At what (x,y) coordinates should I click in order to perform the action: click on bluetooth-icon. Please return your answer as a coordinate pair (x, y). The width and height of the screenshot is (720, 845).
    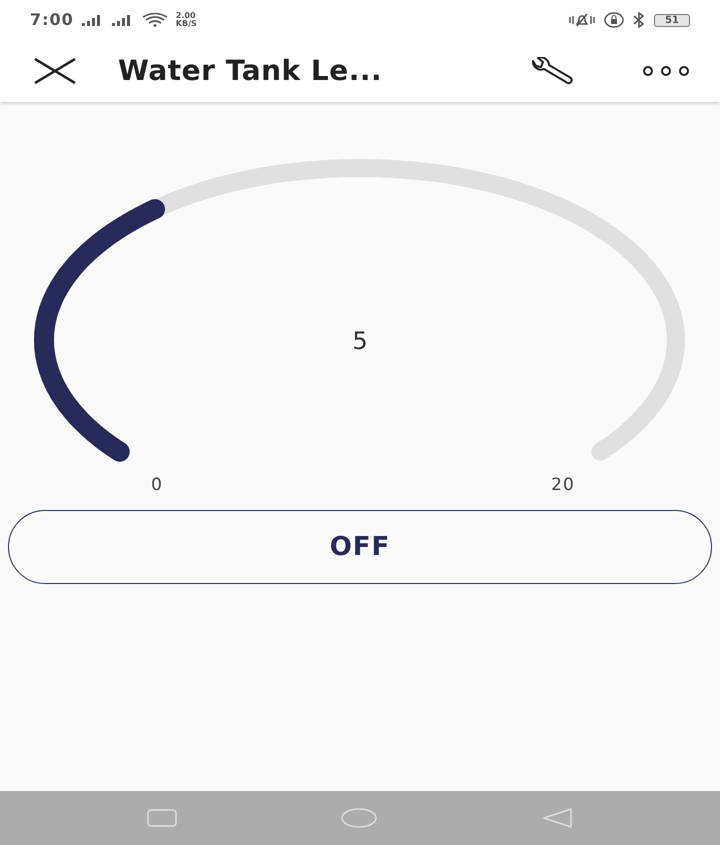
    Looking at the image, I should click on (639, 20).